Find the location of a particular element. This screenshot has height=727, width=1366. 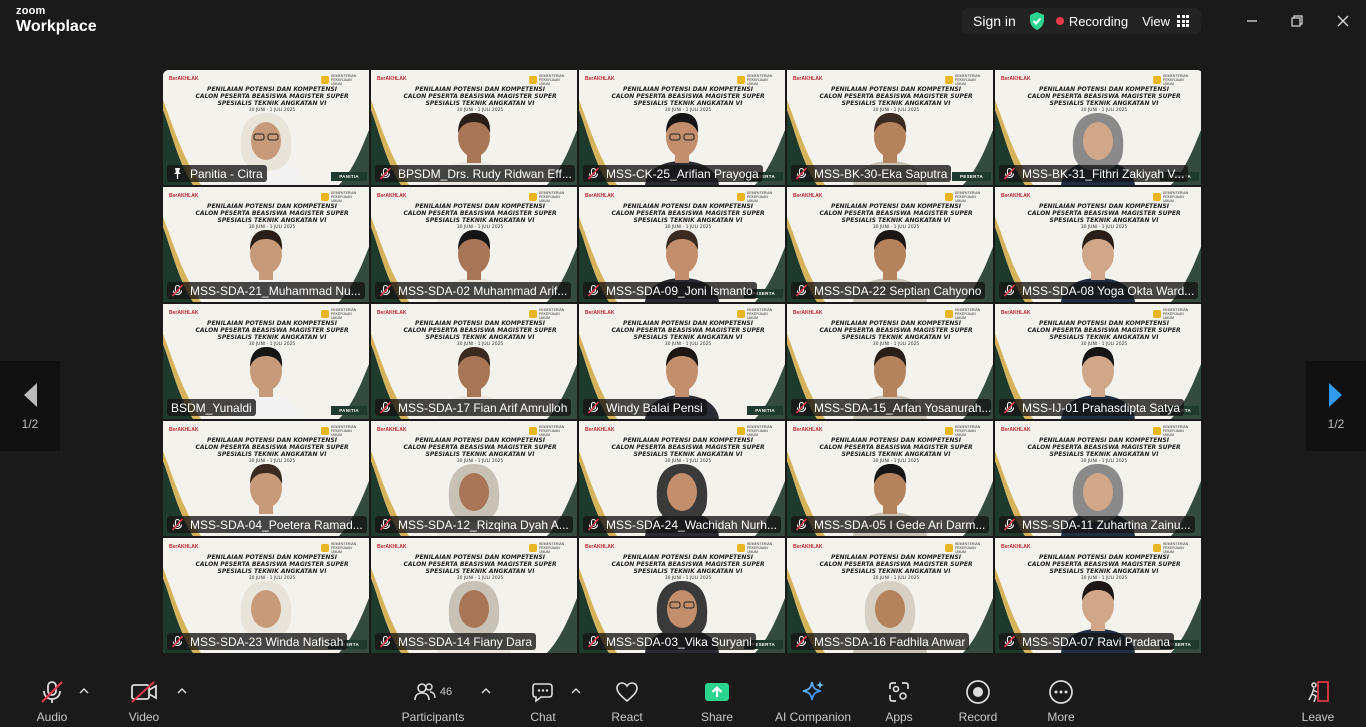

view-button: View is located at coordinates (1171, 21).